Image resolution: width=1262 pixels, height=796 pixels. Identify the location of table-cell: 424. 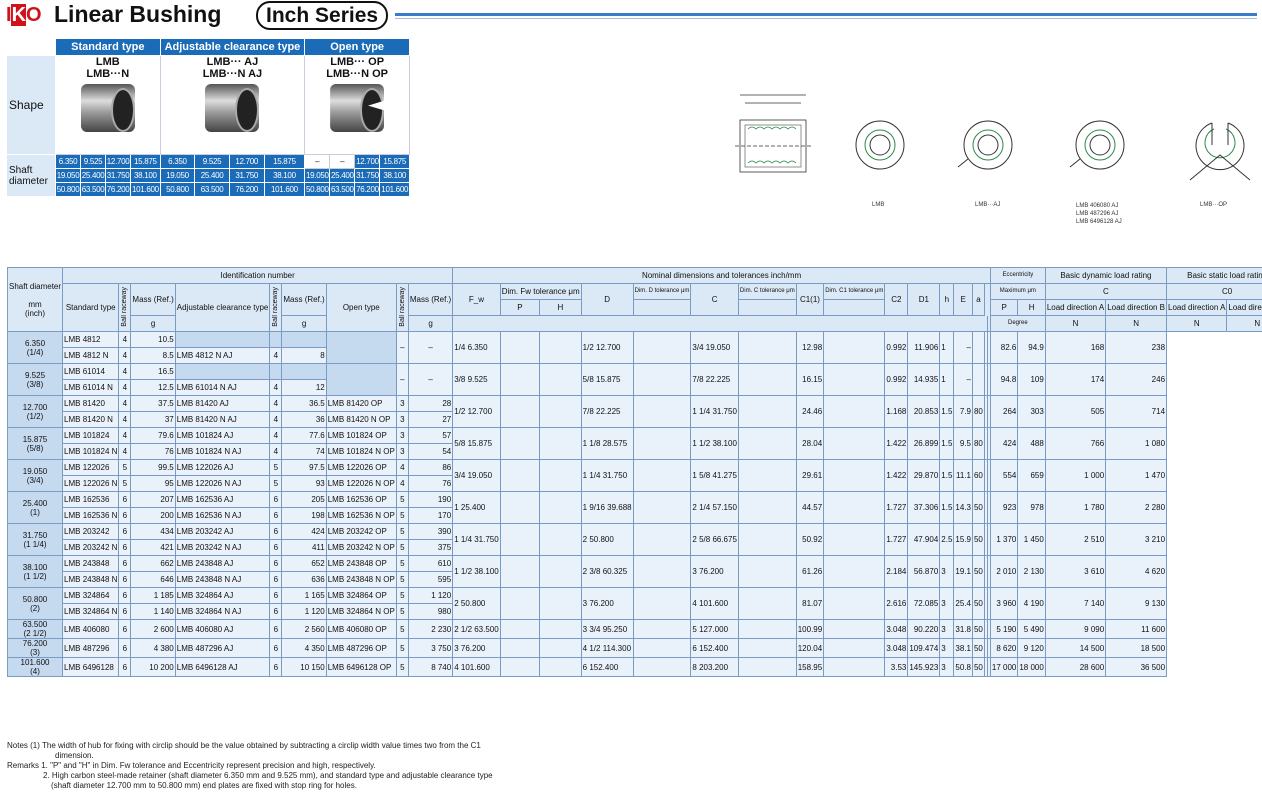
(1004, 443).